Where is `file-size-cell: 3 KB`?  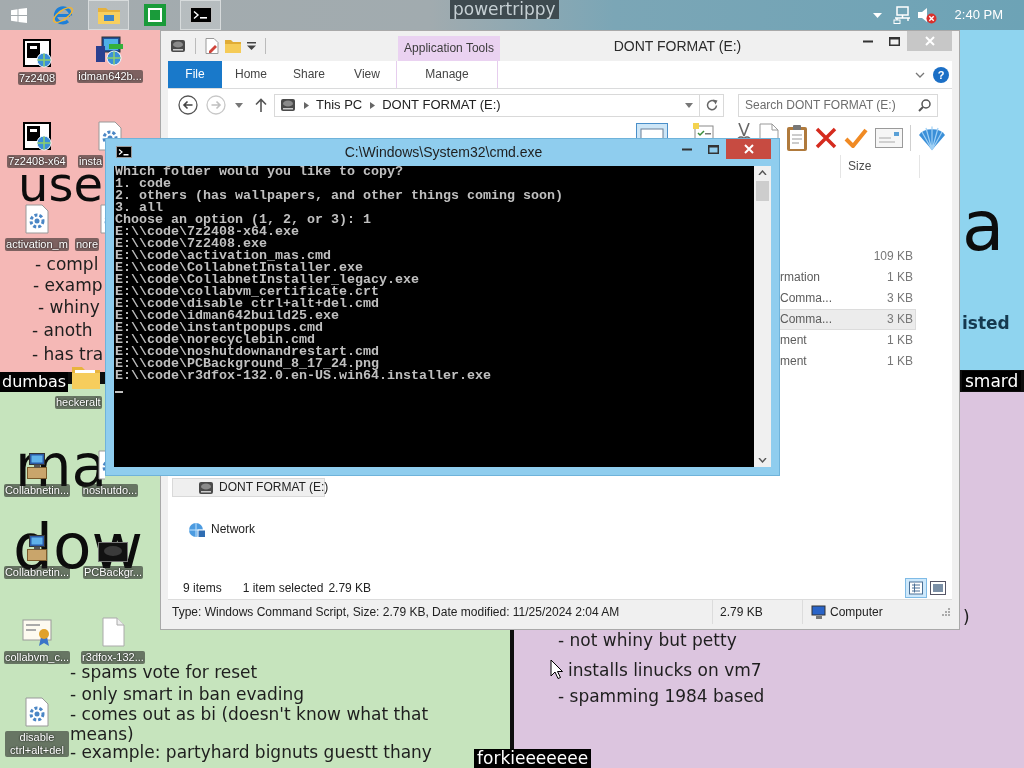 file-size-cell: 3 KB is located at coordinates (900, 298).